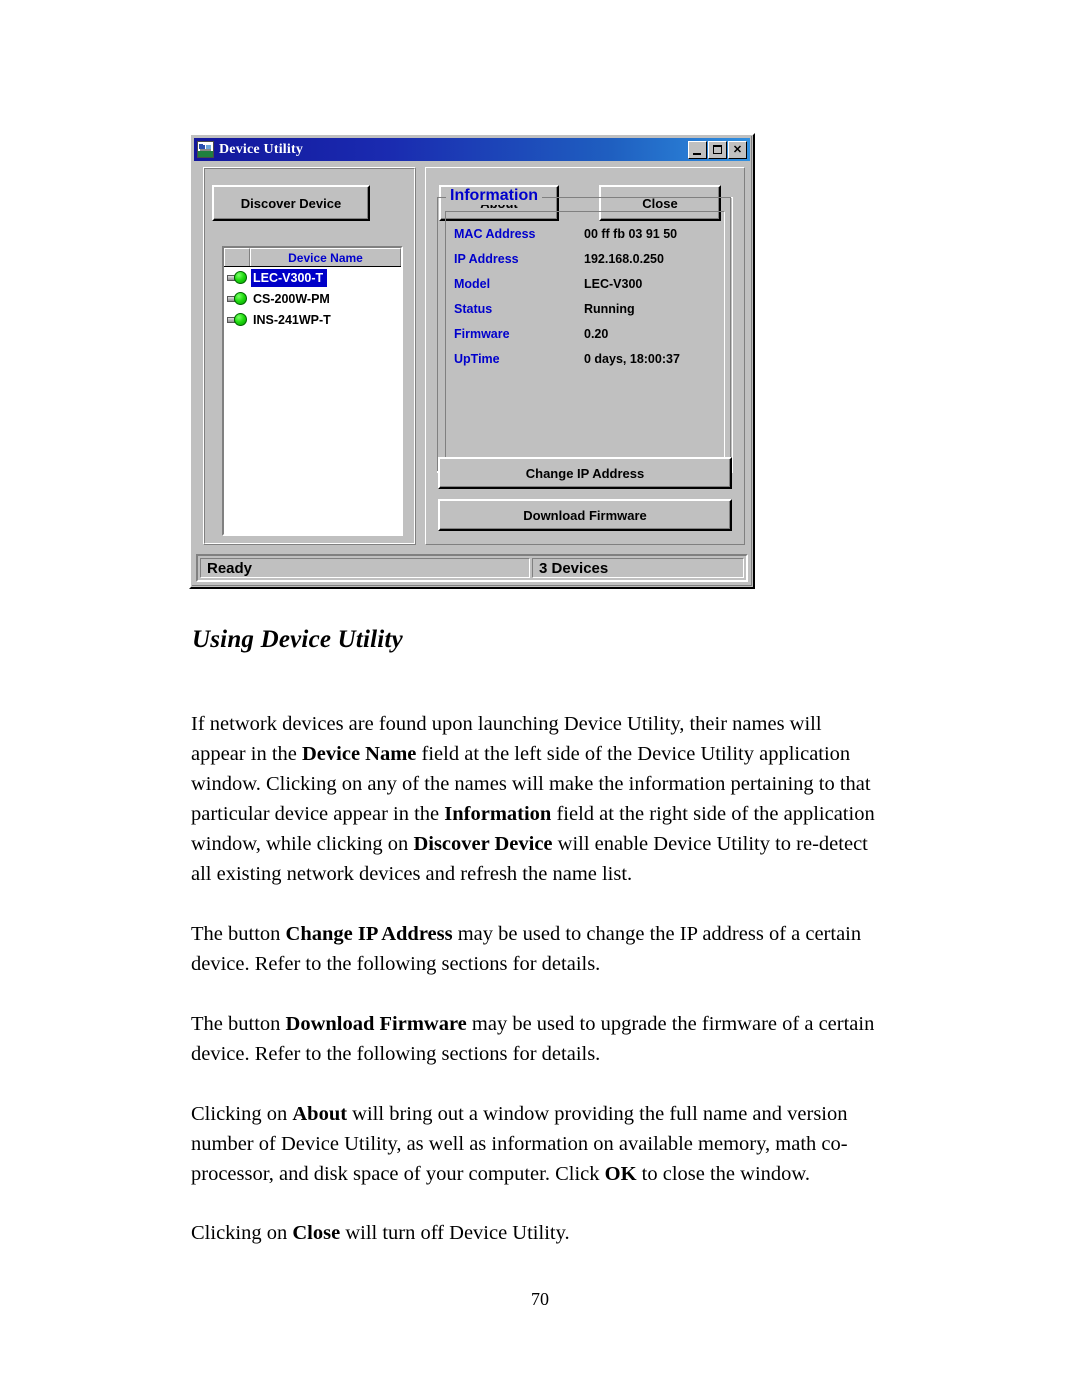  I want to click on discover-device-label: Discover Device, so click(291, 203).